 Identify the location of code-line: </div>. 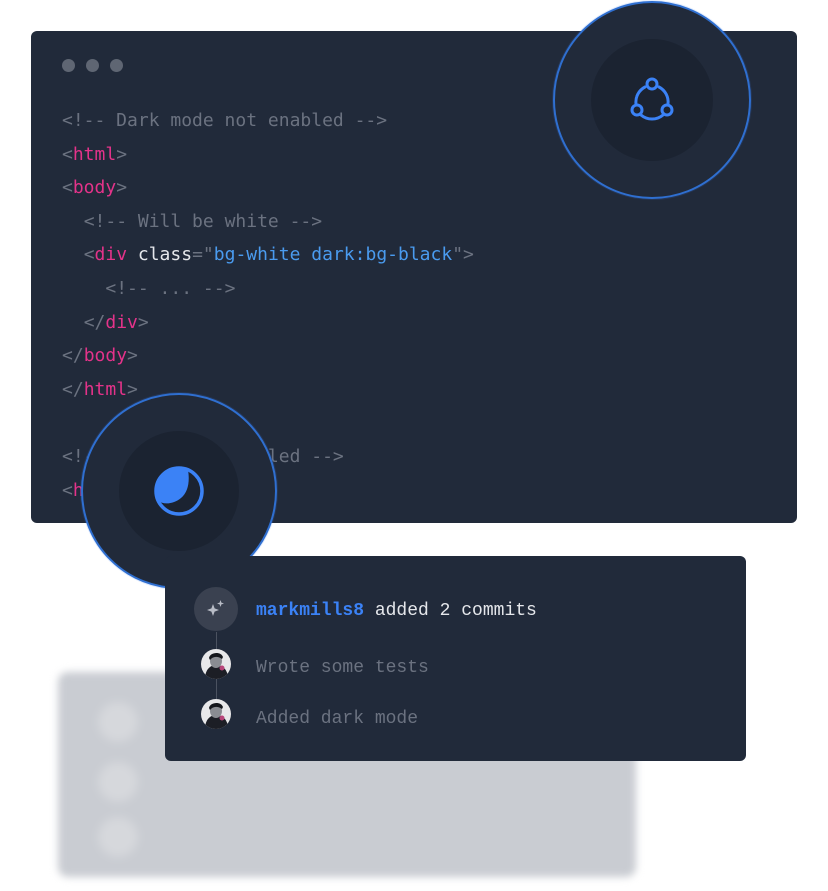
(268, 323).